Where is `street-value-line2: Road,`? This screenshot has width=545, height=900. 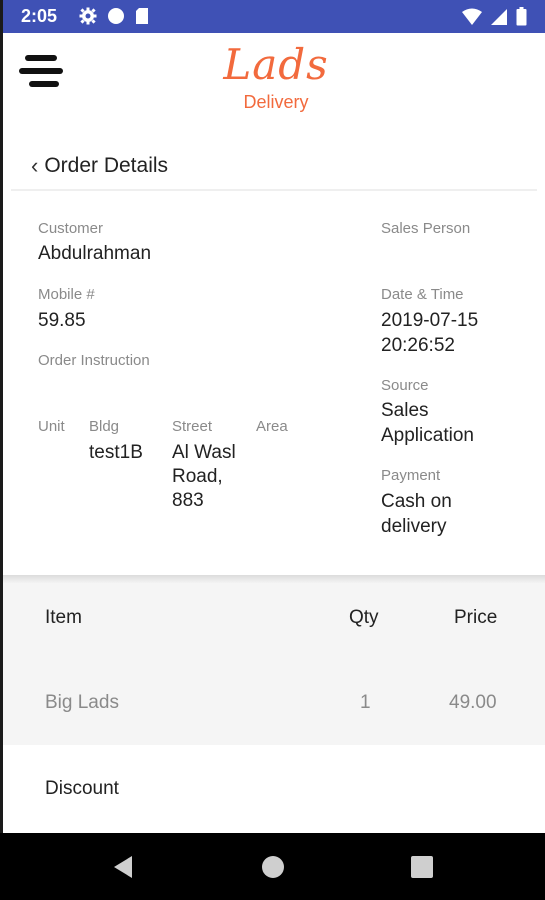
street-value-line2: Road, is located at coordinates (197, 476).